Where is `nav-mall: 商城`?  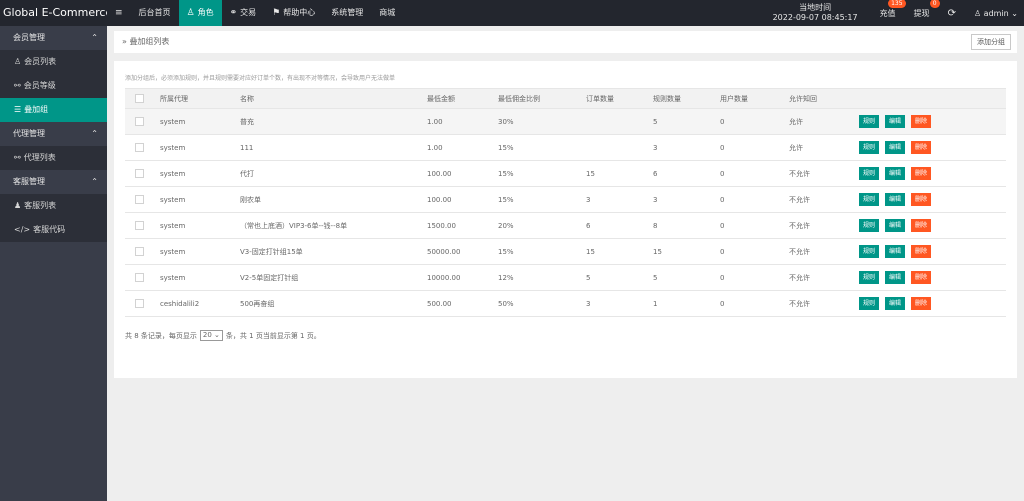
nav-mall: 商城 is located at coordinates (387, 13).